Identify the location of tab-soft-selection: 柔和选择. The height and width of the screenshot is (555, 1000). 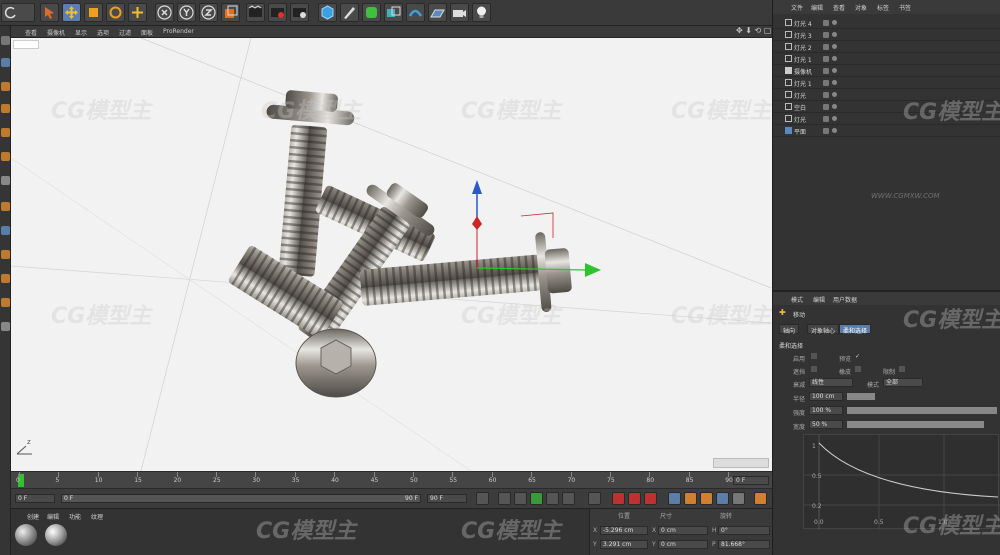
(855, 329).